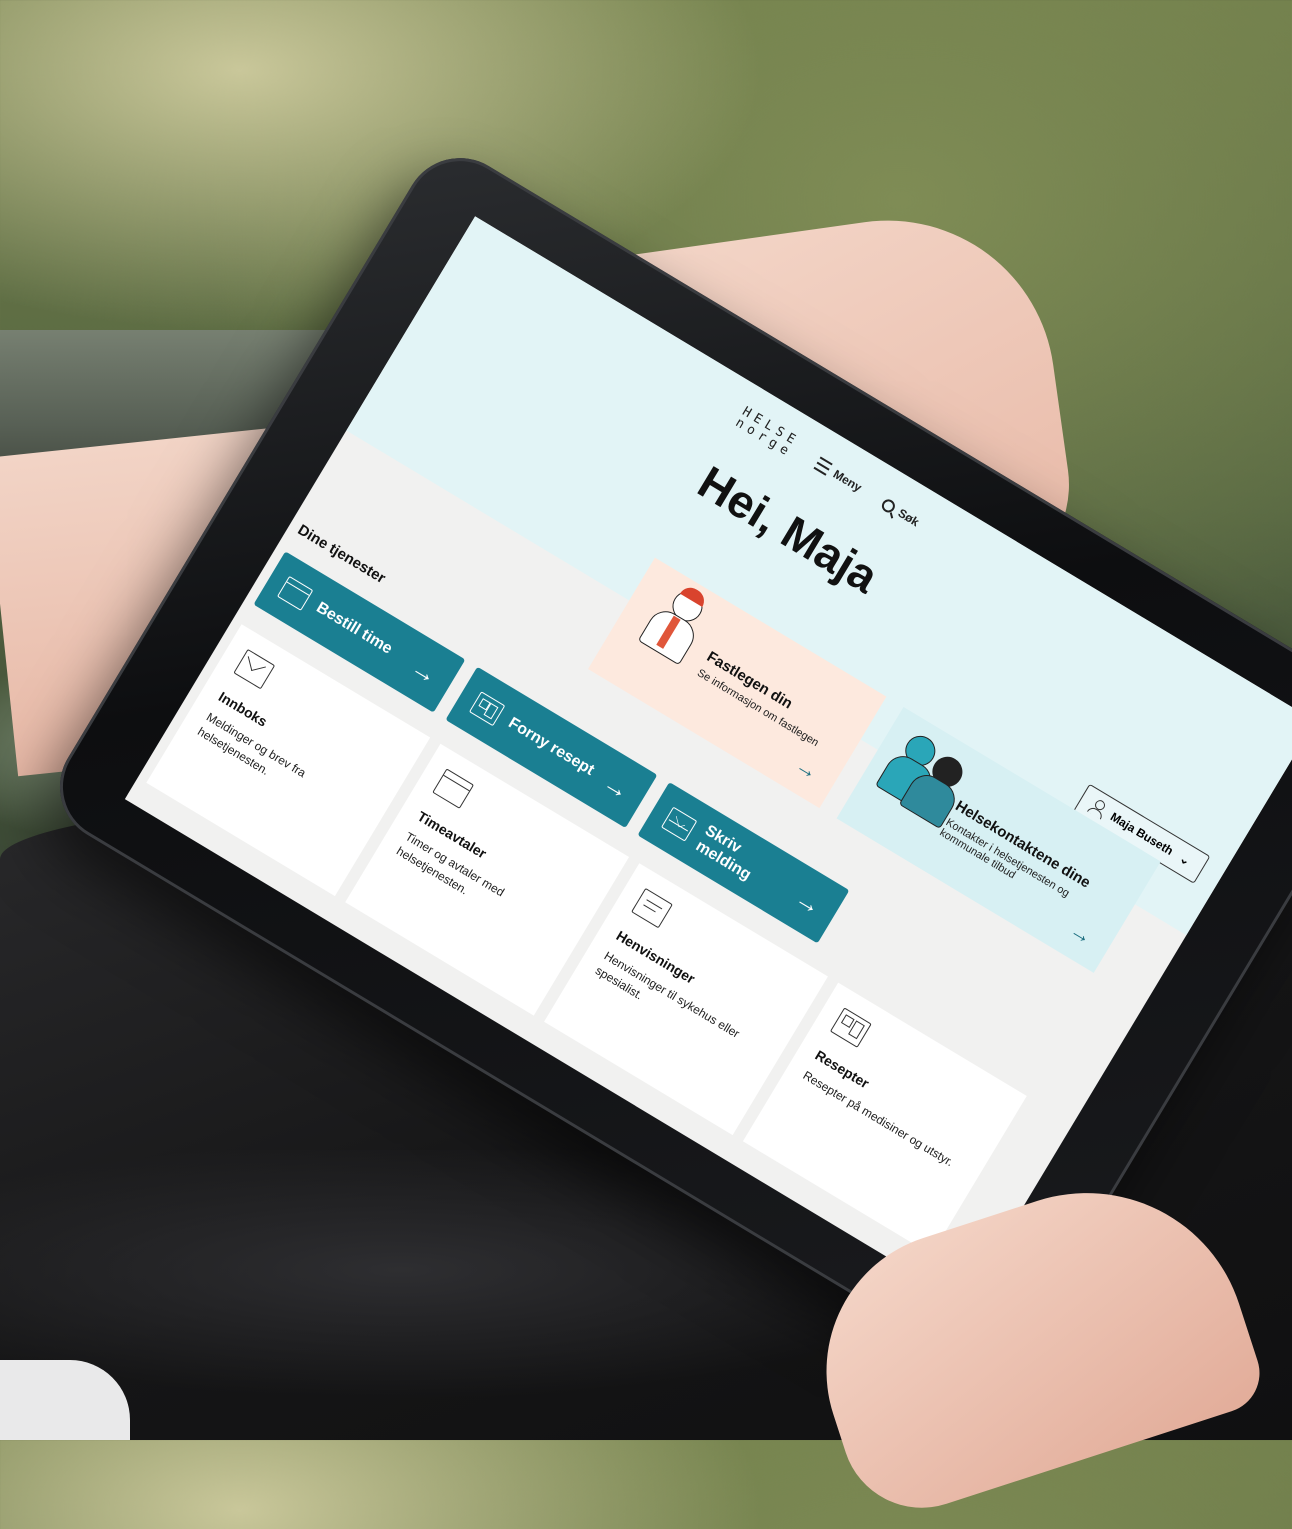 Image resolution: width=1292 pixels, height=1529 pixels. Describe the element at coordinates (823, 466) in the screenshot. I see `menu-icon` at that location.